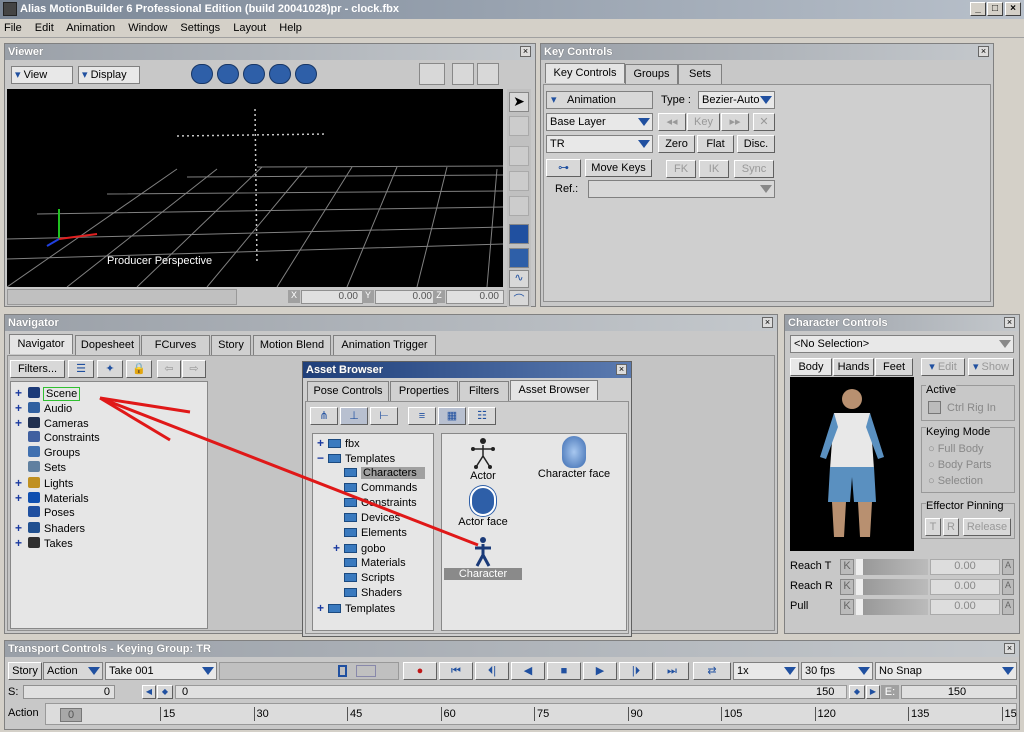 The width and height of the screenshot is (1024, 732). What do you see at coordinates (456, 671) in the screenshot?
I see `goto-start-button: ⏮` at bounding box center [456, 671].